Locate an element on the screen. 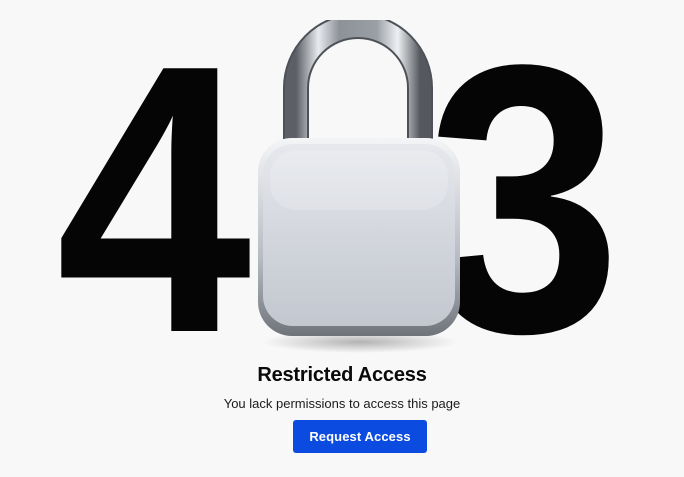  request-access-button: Request Access is located at coordinates (360, 436).